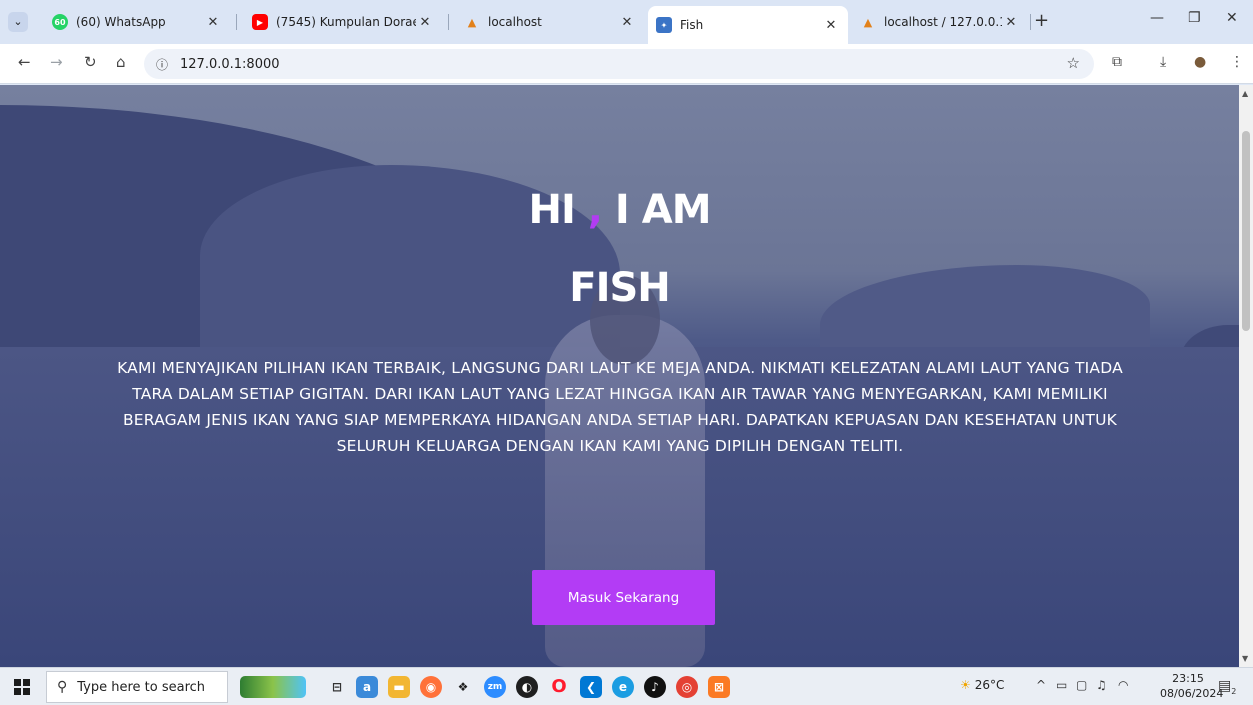 This screenshot has width=1253, height=705. I want to click on tab-search-chevron-icon: ⌄, so click(18, 22).